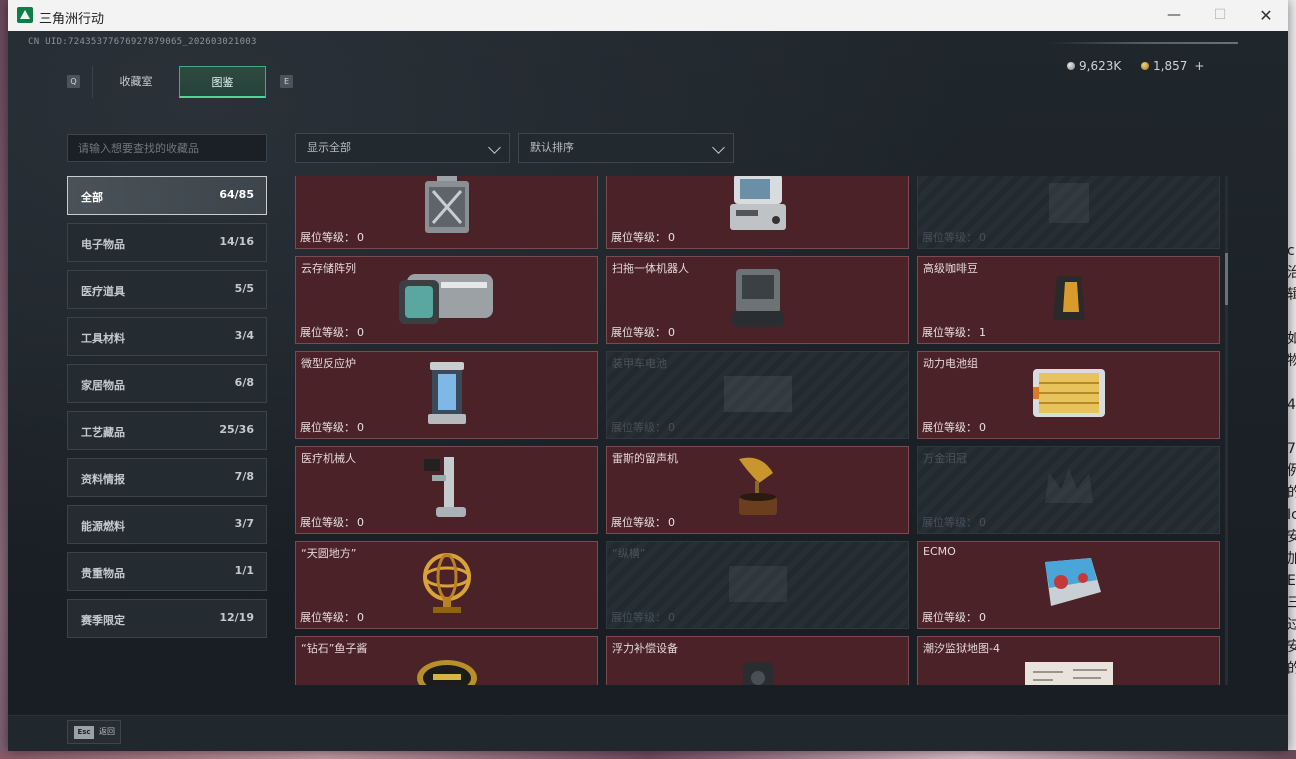  What do you see at coordinates (244, 476) in the screenshot?
I see `category-count: 7/8` at bounding box center [244, 476].